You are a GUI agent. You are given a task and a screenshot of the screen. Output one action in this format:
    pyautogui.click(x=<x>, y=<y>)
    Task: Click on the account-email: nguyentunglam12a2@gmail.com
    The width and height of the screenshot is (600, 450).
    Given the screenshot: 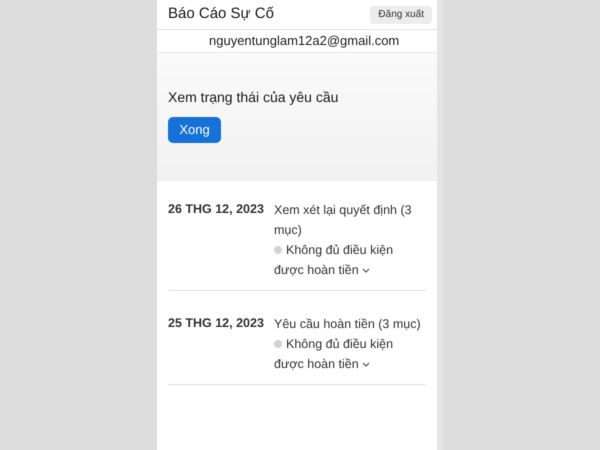 What is the action you would take?
    pyautogui.click(x=304, y=41)
    